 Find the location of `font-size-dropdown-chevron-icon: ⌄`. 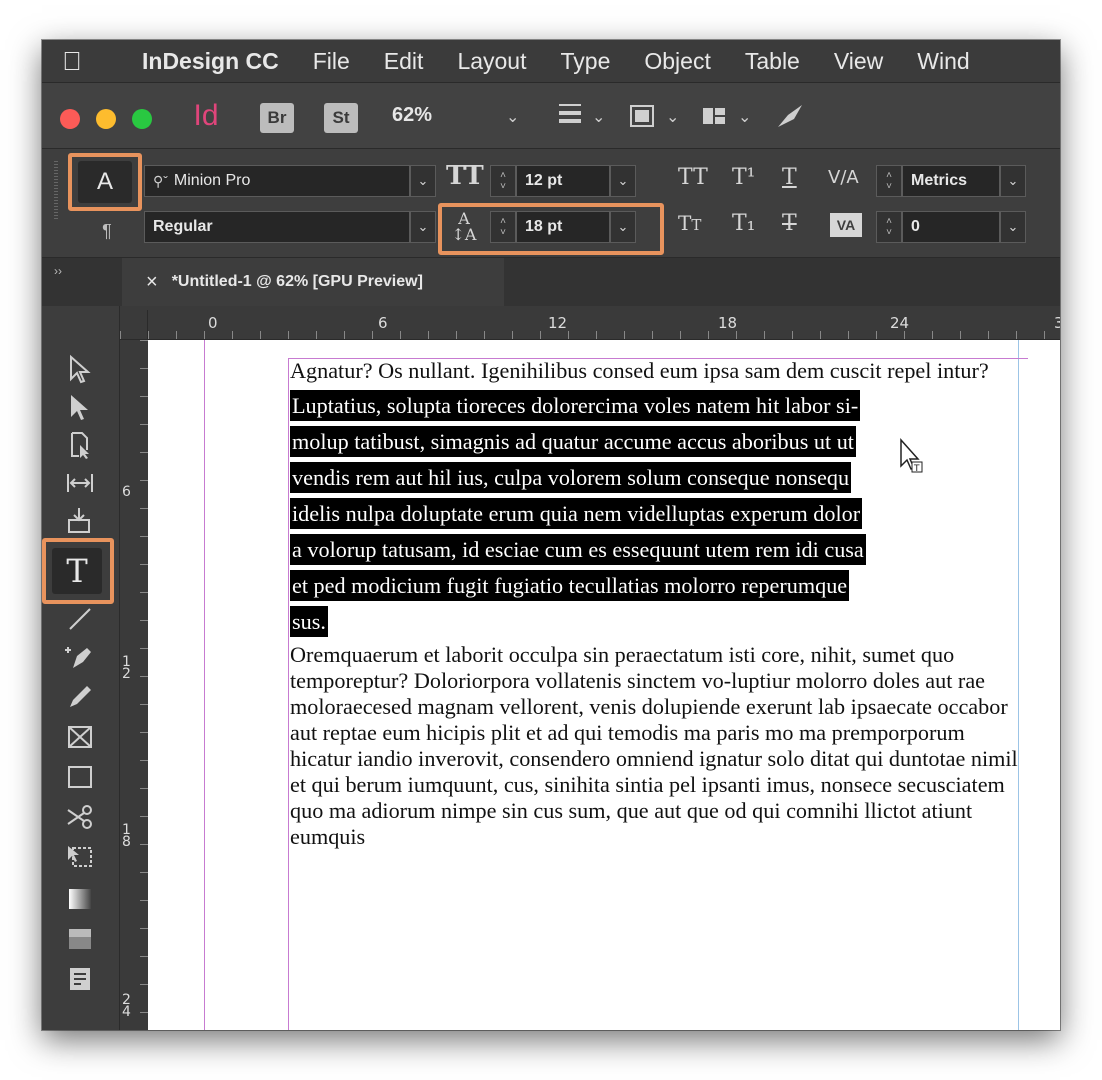

font-size-dropdown-chevron-icon: ⌄ is located at coordinates (623, 181).